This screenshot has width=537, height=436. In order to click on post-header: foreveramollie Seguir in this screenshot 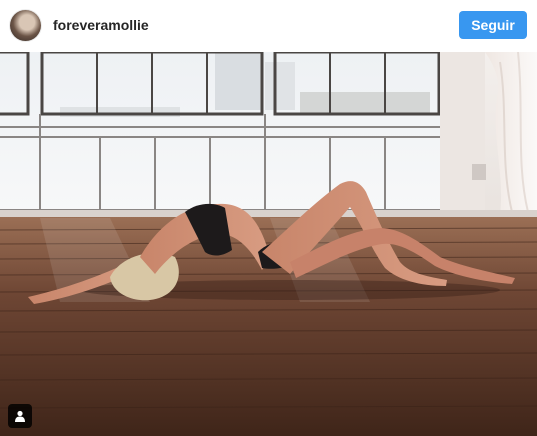, I will do `click(268, 26)`.